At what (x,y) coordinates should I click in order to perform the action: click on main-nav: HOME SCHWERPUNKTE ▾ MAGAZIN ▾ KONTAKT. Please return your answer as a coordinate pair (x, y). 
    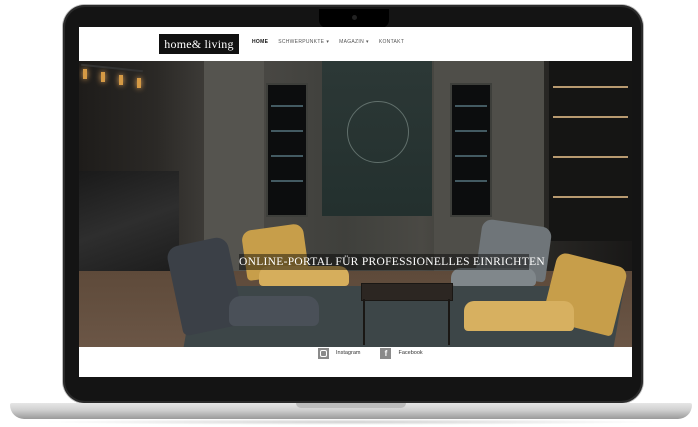
    Looking at the image, I should click on (328, 42).